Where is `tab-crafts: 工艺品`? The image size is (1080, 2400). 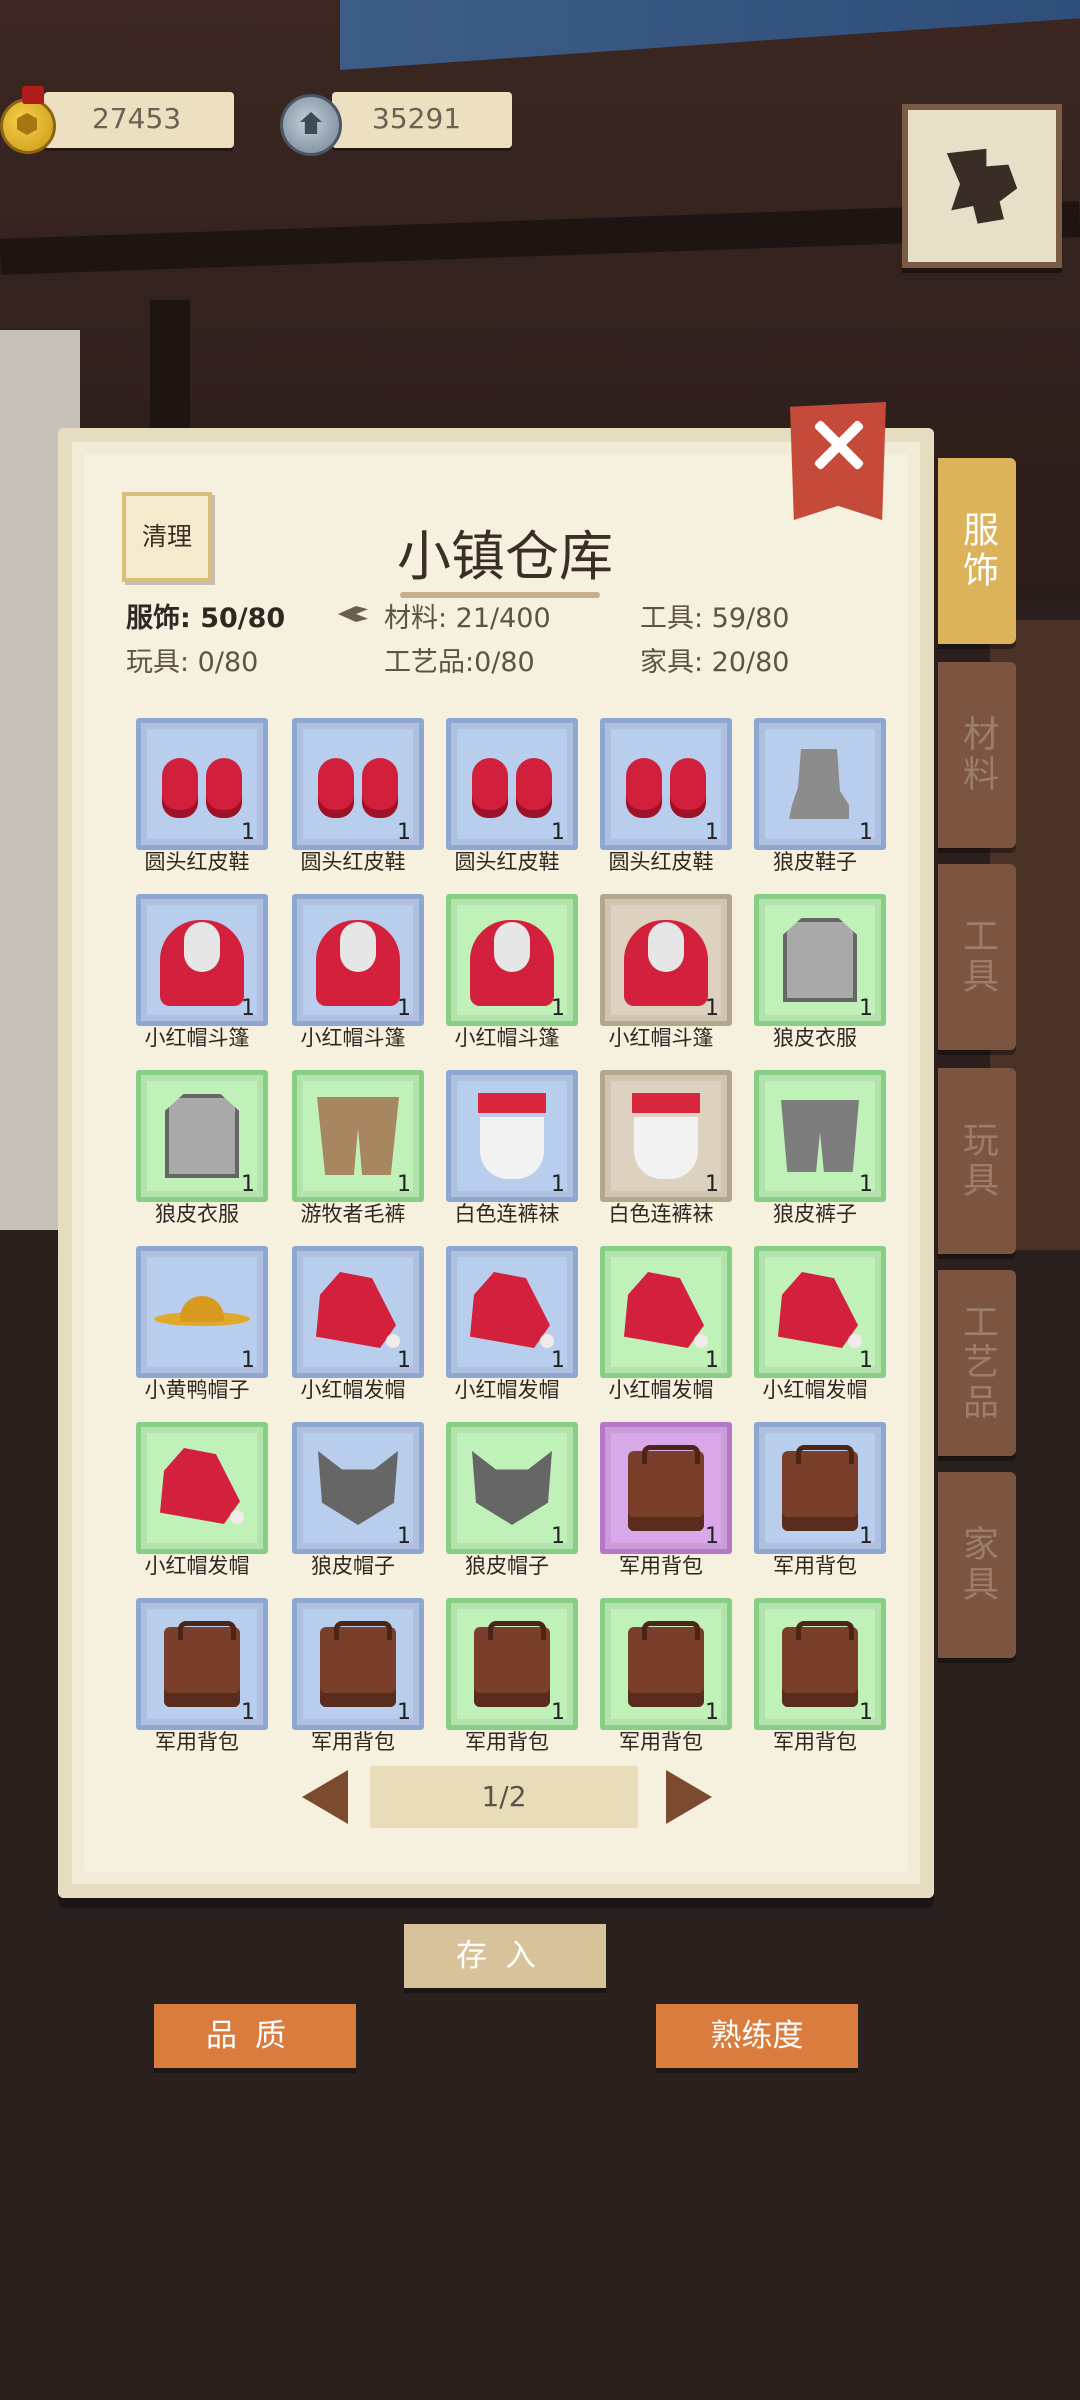 tab-crafts: 工艺品 is located at coordinates (977, 1363).